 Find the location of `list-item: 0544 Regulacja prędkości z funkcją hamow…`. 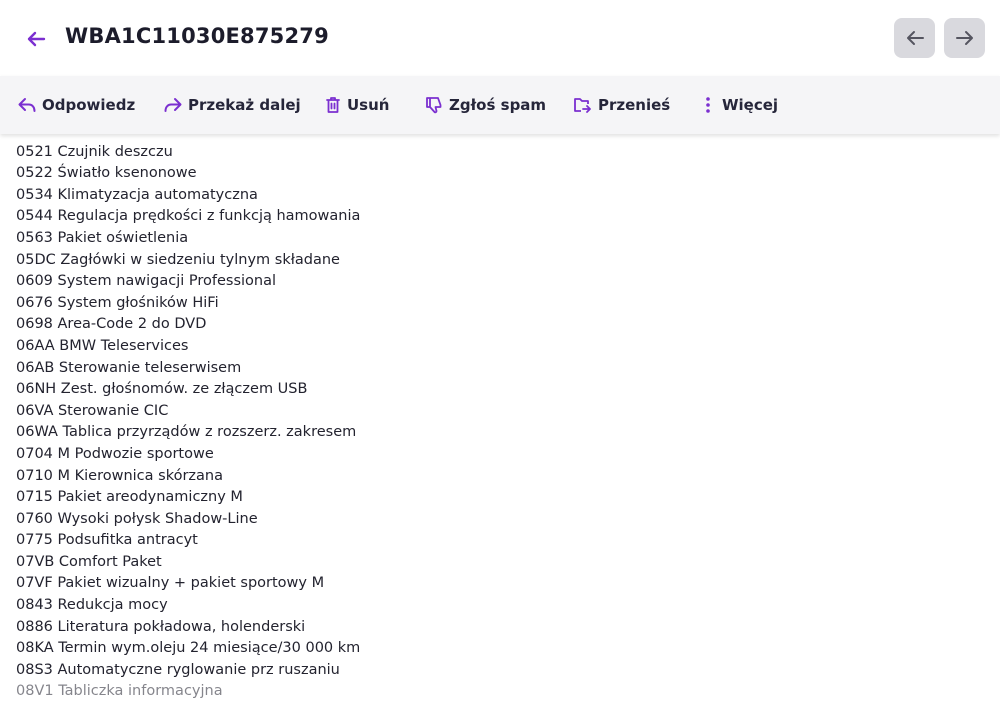

list-item: 0544 Regulacja prędkości z funkcją hamow… is located at coordinates (188, 216).